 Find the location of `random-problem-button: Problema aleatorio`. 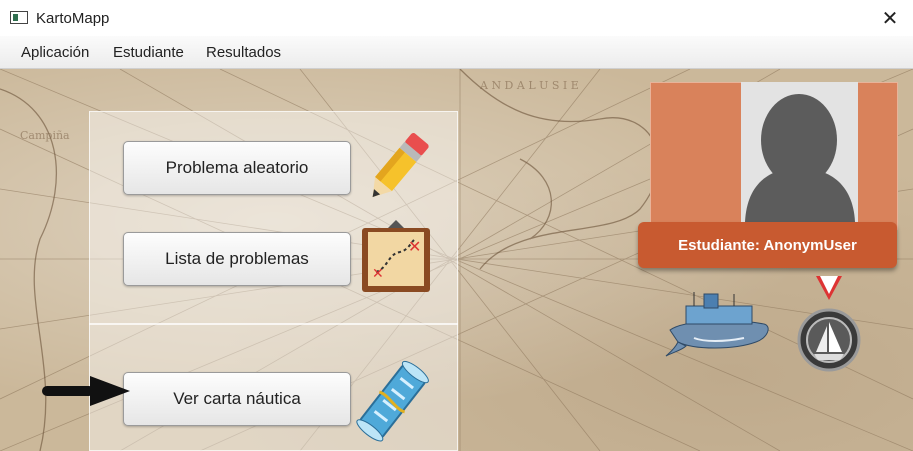

random-problem-button: Problema aleatorio is located at coordinates (237, 168).